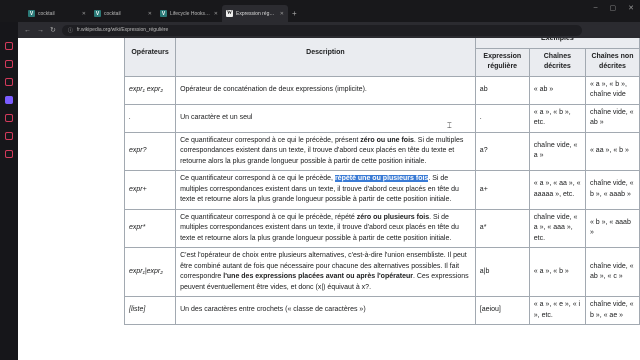  I want to click on browser-tab-3: V Lifecycle Hooks | Vue.js ✕, so click(189, 13).